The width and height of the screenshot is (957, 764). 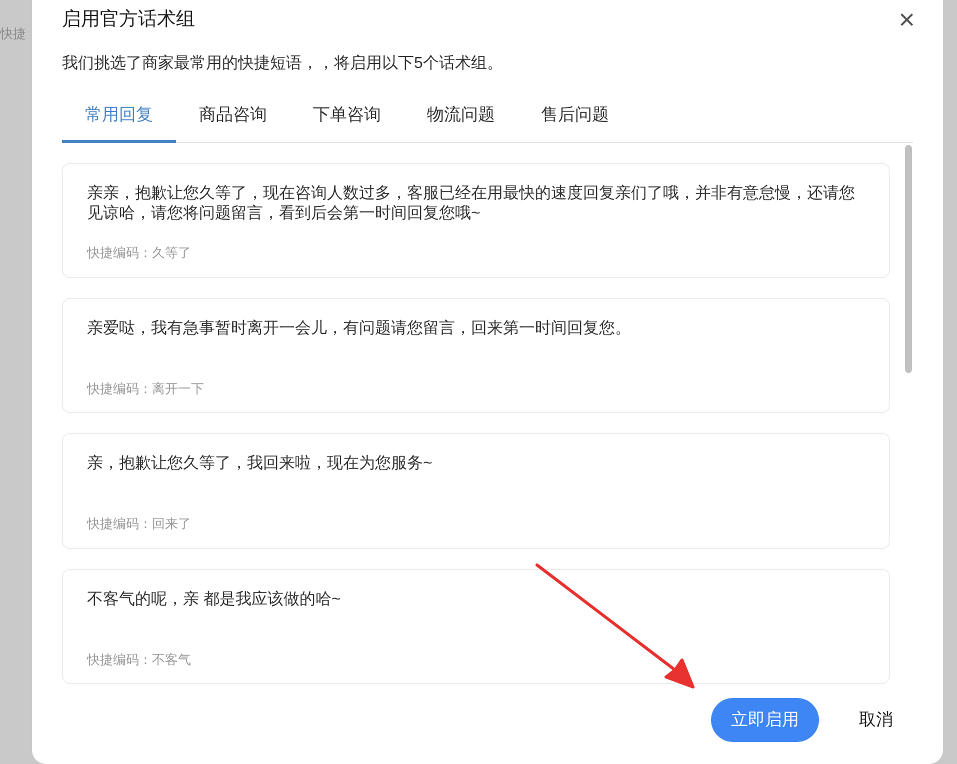 What do you see at coordinates (765, 720) in the screenshot?
I see `enable-button: 立即启用` at bounding box center [765, 720].